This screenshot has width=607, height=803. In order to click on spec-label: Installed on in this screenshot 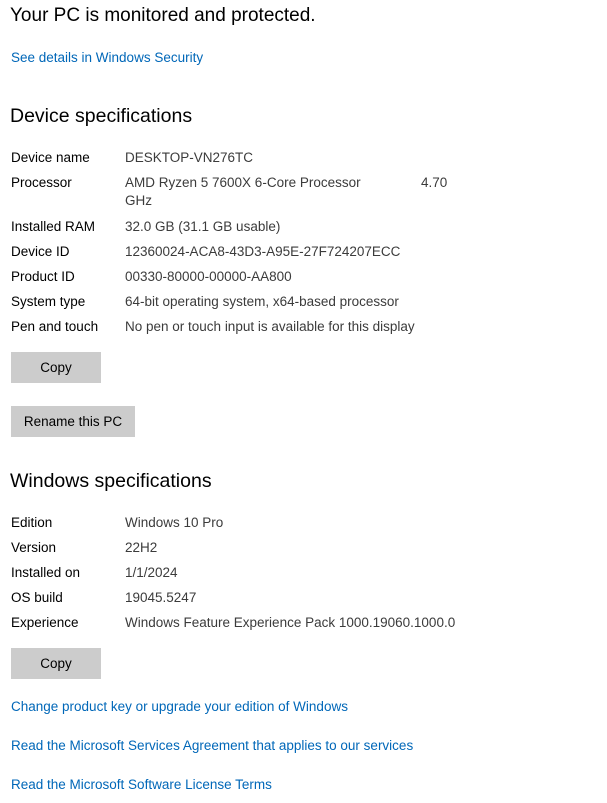, I will do `click(46, 572)`.